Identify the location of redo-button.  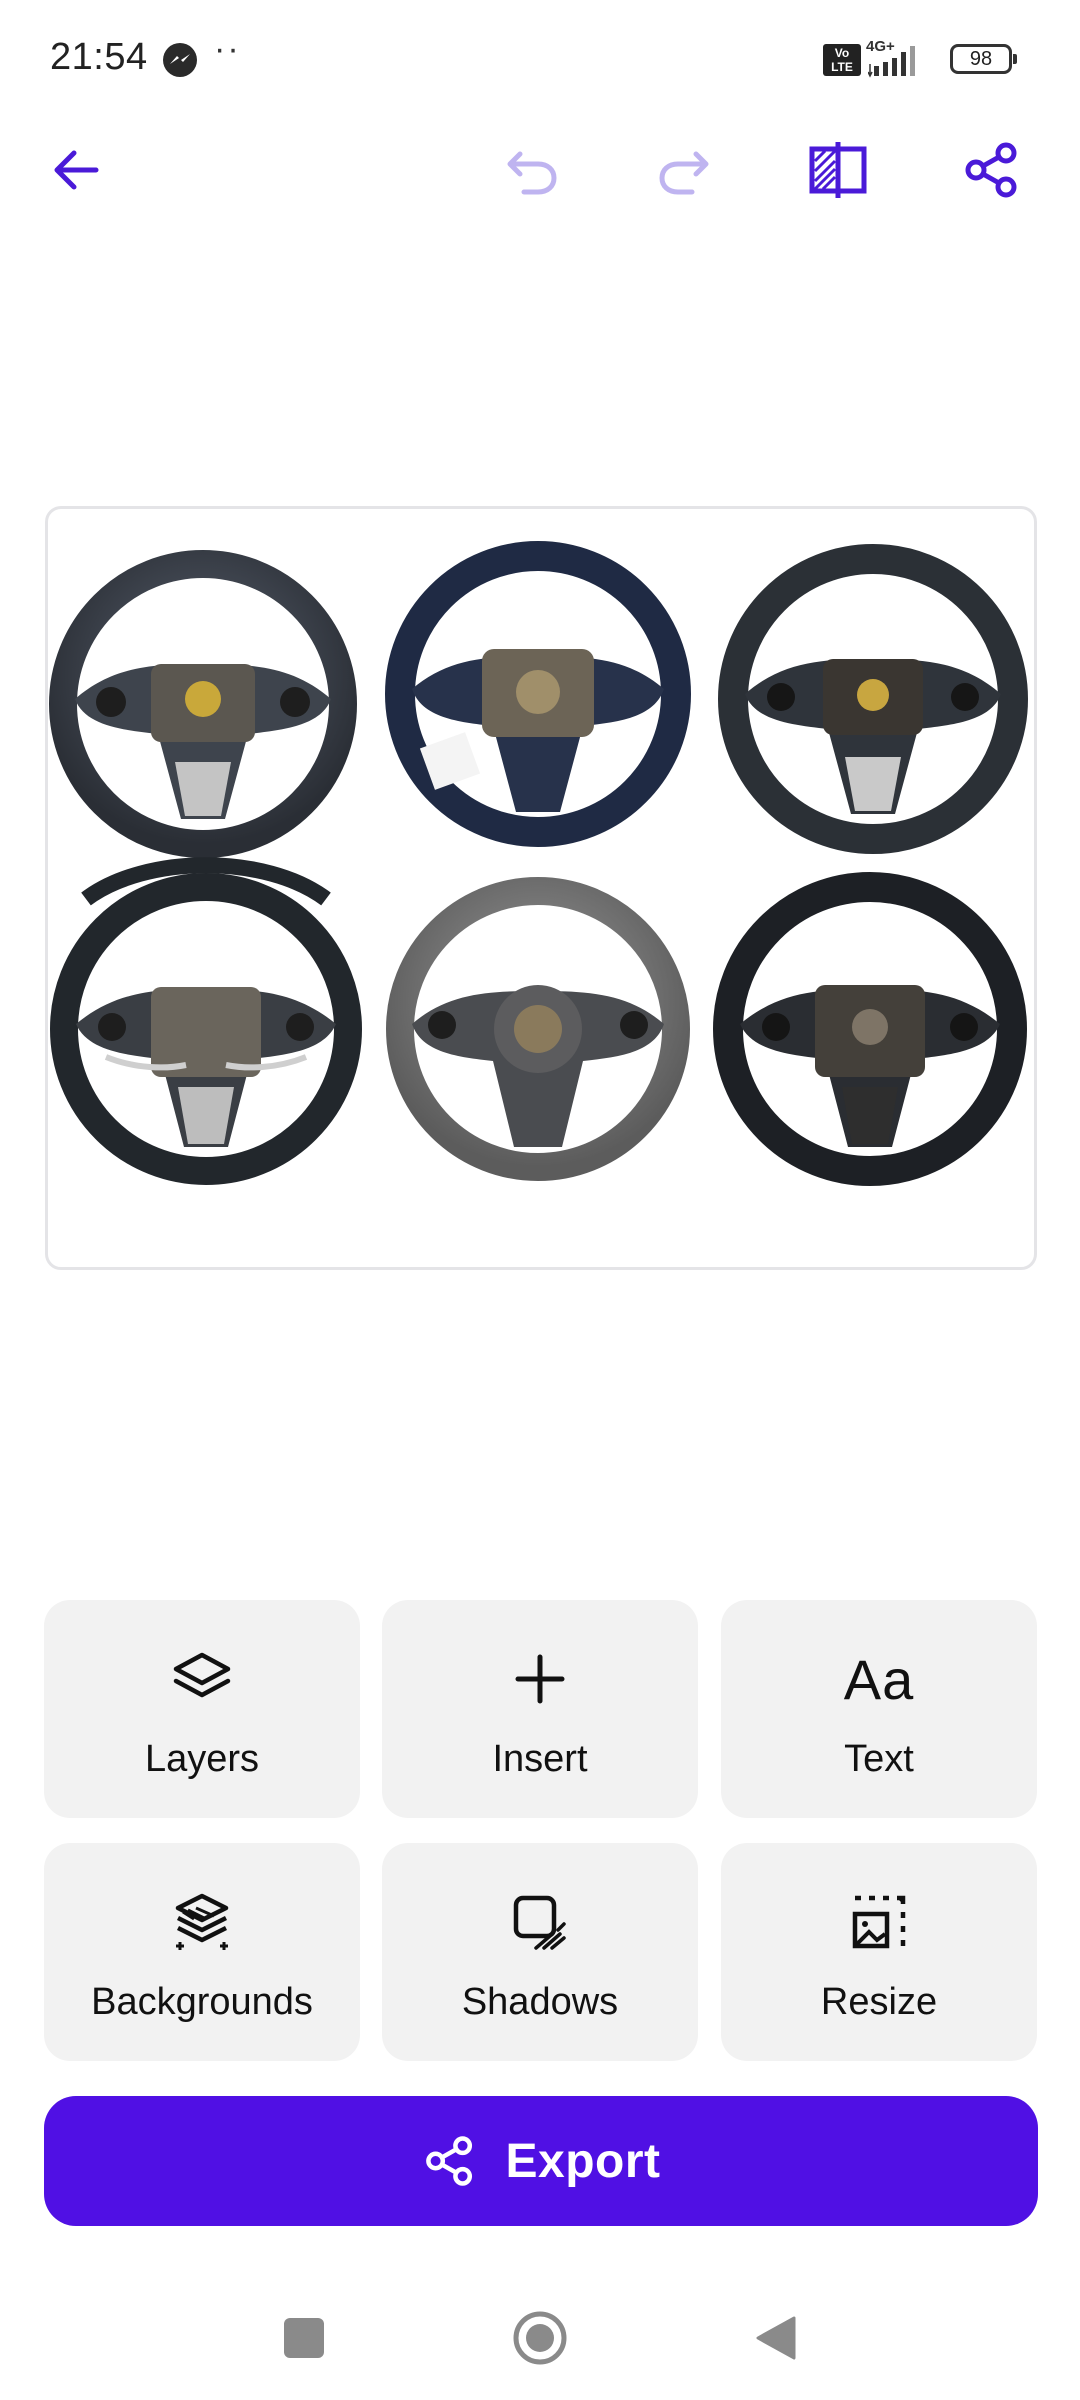
(684, 170).